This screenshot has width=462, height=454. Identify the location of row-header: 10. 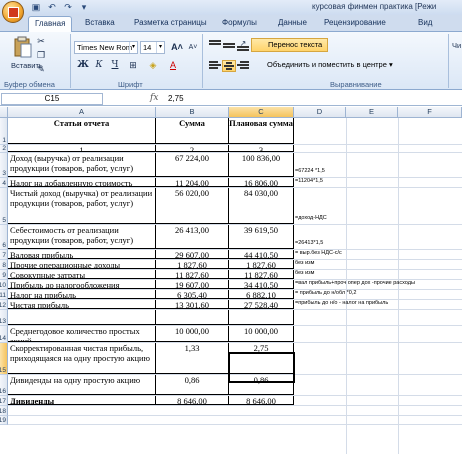
(4, 285).